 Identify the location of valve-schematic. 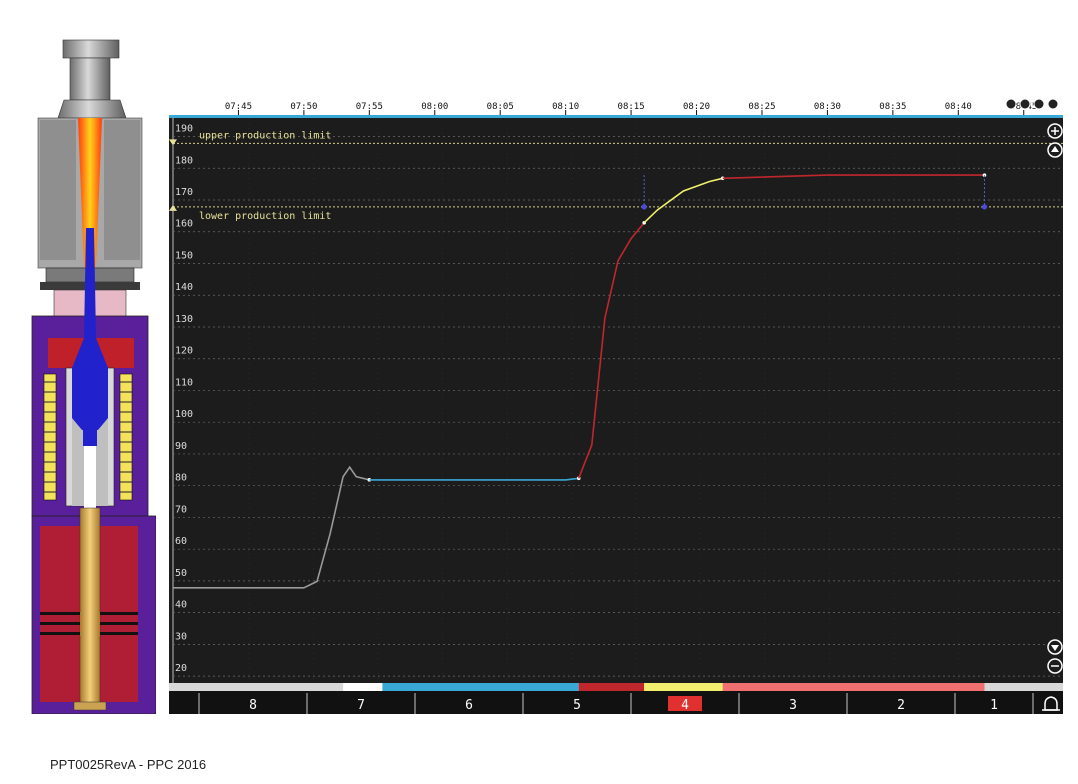
(93, 376).